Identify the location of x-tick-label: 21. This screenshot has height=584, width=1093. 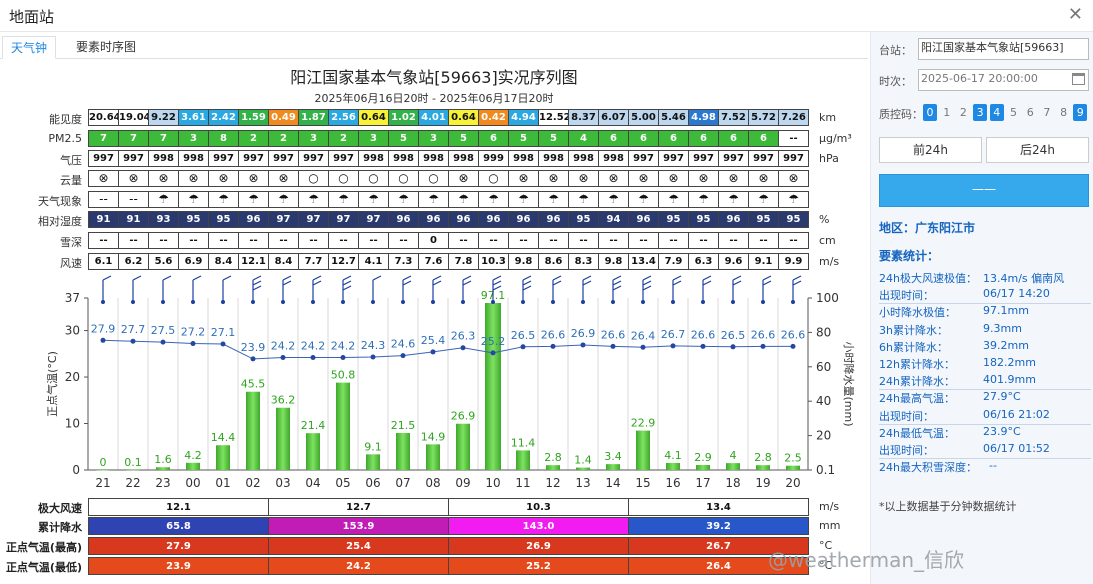
(103, 483).